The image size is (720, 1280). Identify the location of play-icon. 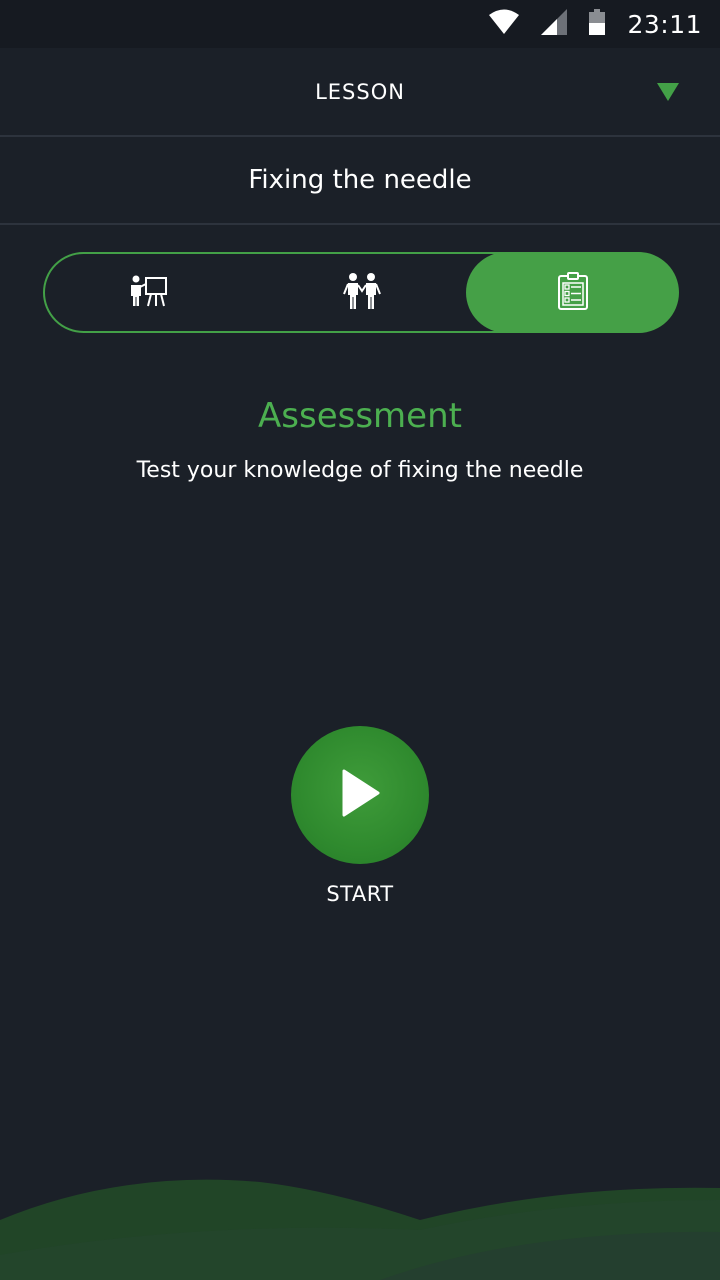
(360, 795).